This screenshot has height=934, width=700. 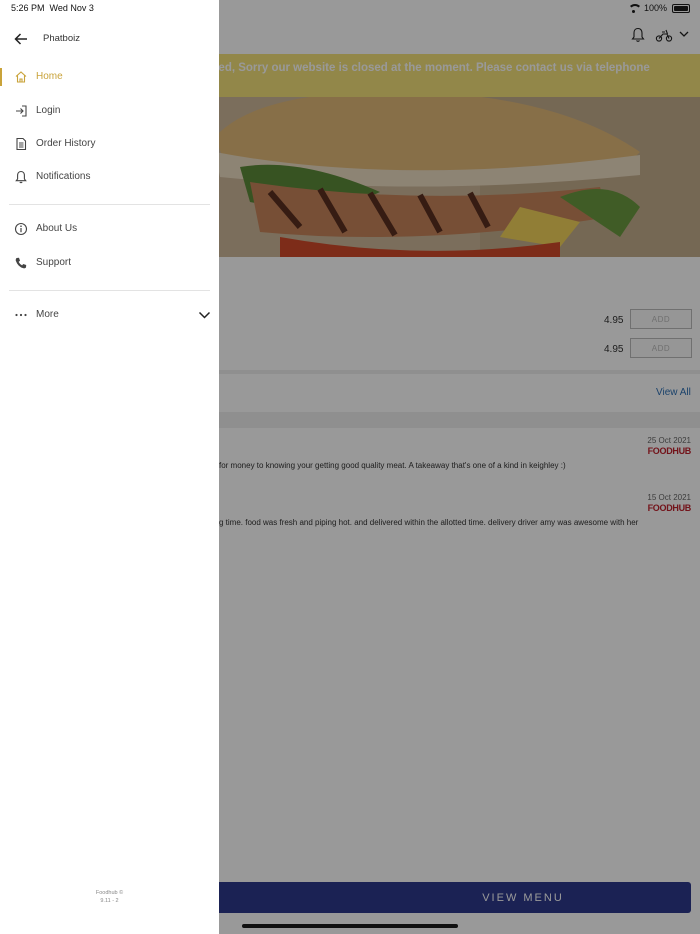 I want to click on status-date-value: Wed Nov 3, so click(x=71, y=8).